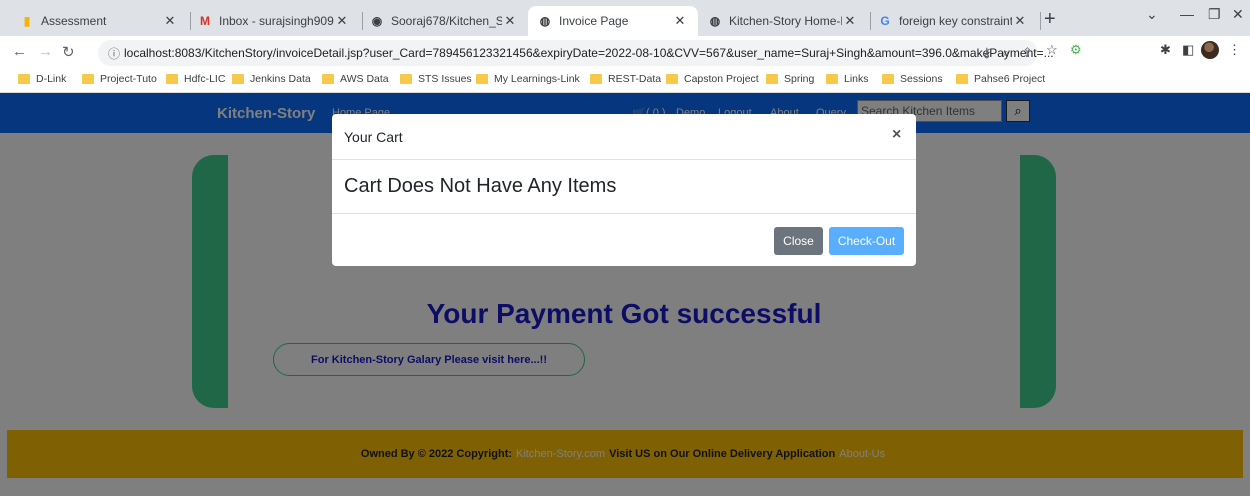 The image size is (1250, 496). What do you see at coordinates (624, 187) in the screenshot?
I see `modal-body: Cart Does Not Have Any Items` at bounding box center [624, 187].